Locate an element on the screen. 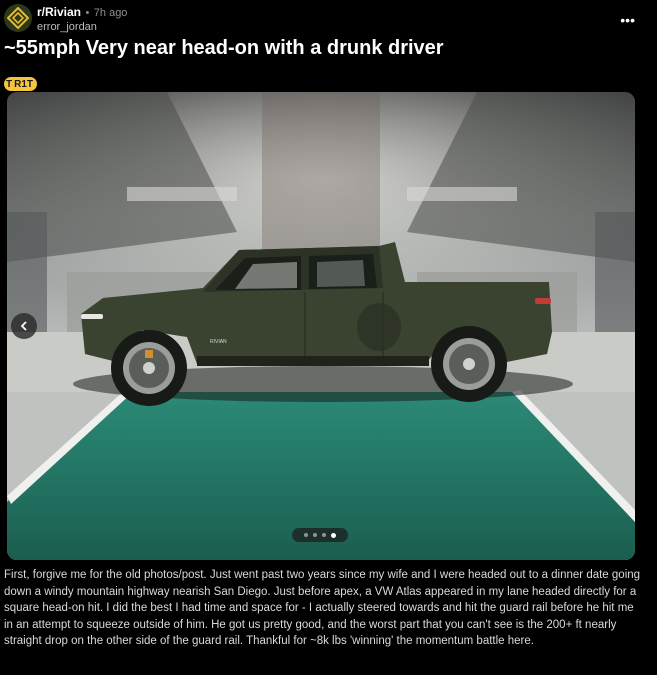 This screenshot has width=657, height=675. subreddit-avatar is located at coordinates (18, 18).